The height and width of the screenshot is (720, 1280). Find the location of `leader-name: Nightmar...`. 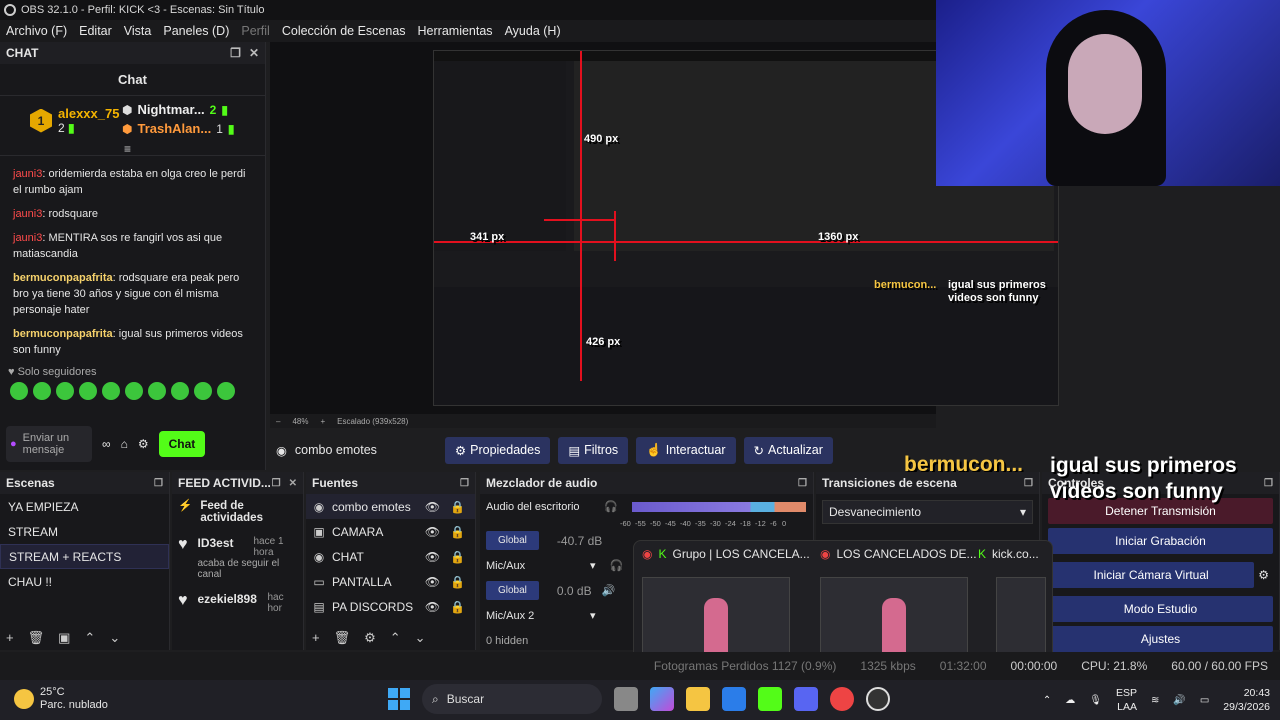

leader-name: Nightmar... is located at coordinates (170, 109).